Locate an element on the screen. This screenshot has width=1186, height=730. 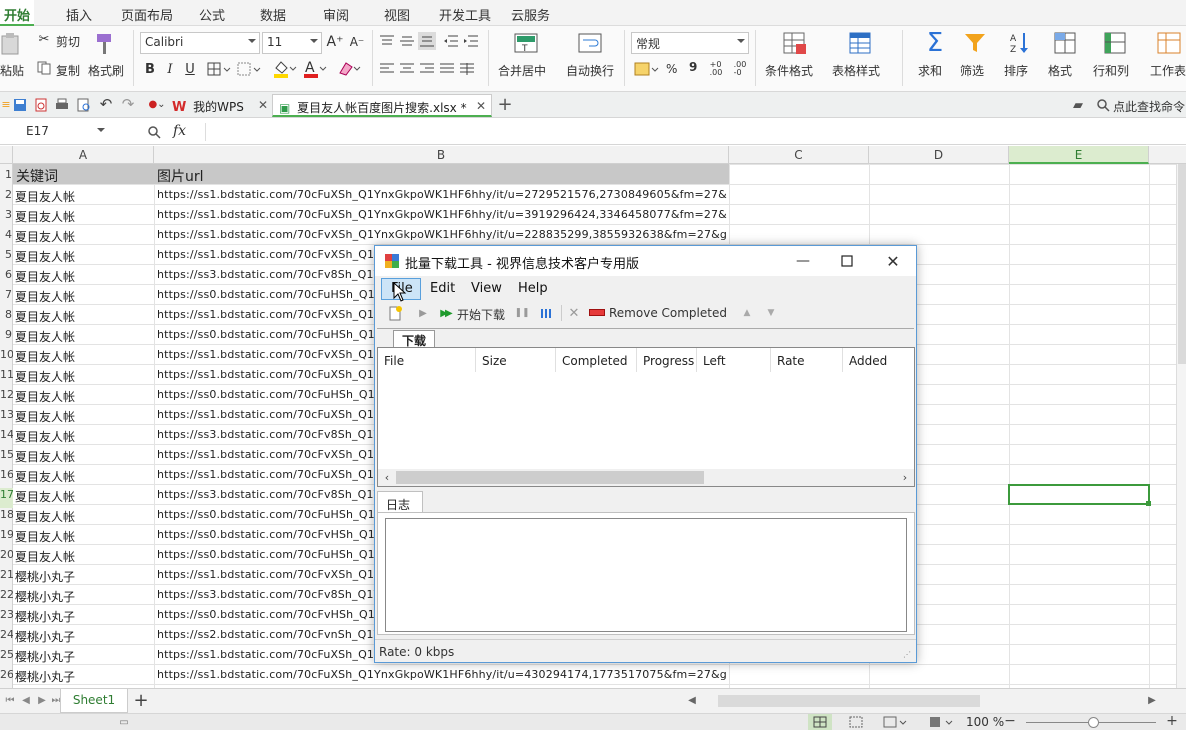
column-header-c: C is located at coordinates (799, 155).